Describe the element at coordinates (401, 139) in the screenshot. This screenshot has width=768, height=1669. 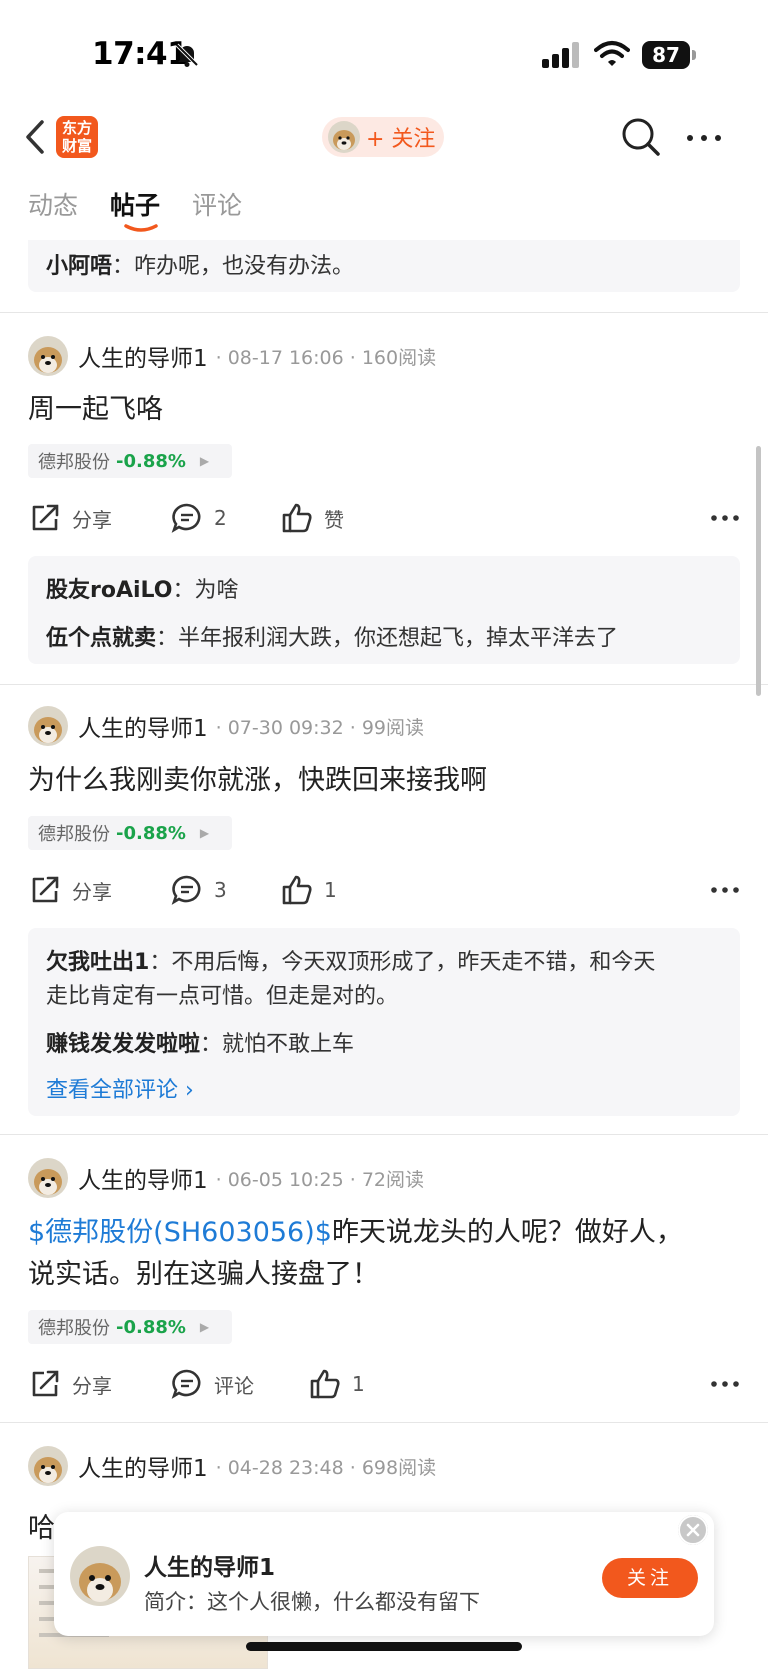
I see `follow-label: + 关注` at that location.